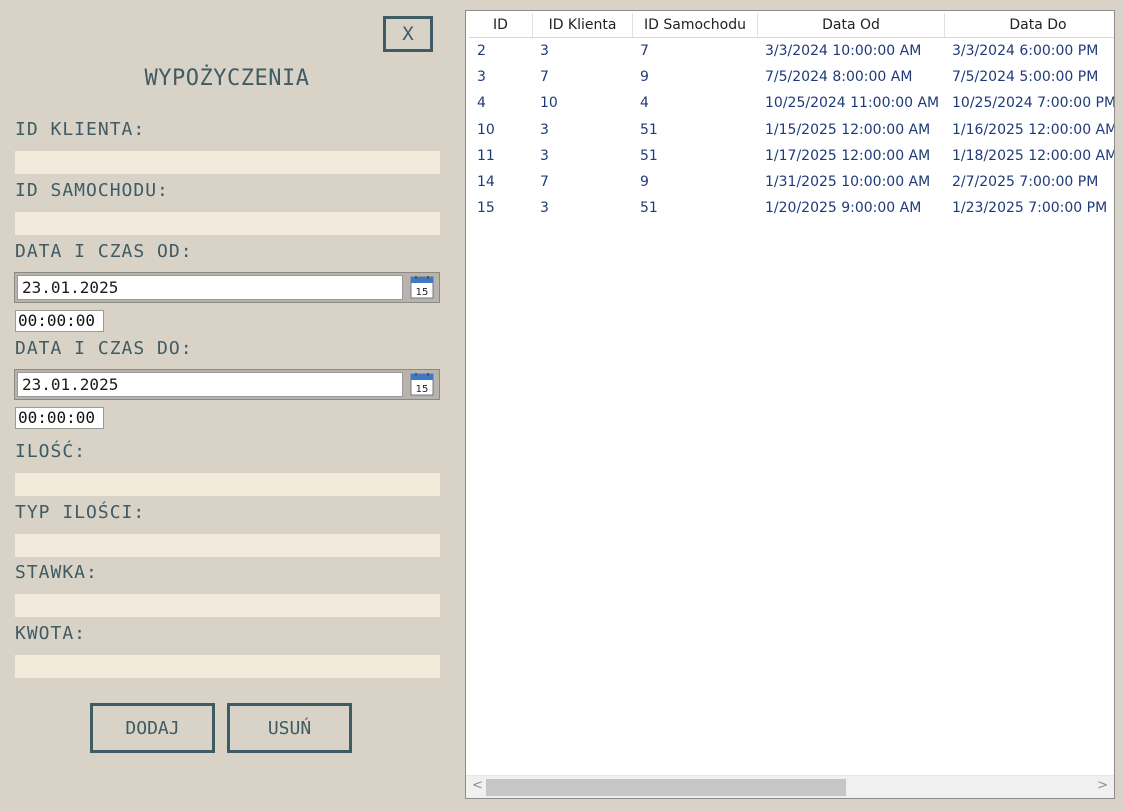  I want to click on id-samochodu-label: ID SAMOCHODU:, so click(92, 190).